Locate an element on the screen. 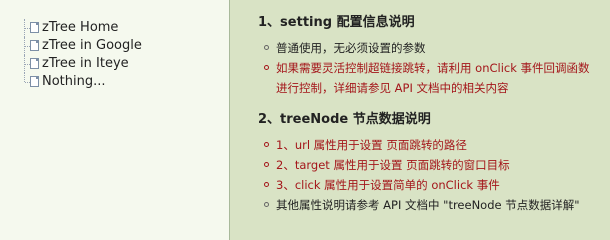 This screenshot has width=610, height=240. tree-node-label: zTree in Iteye is located at coordinates (84, 63).